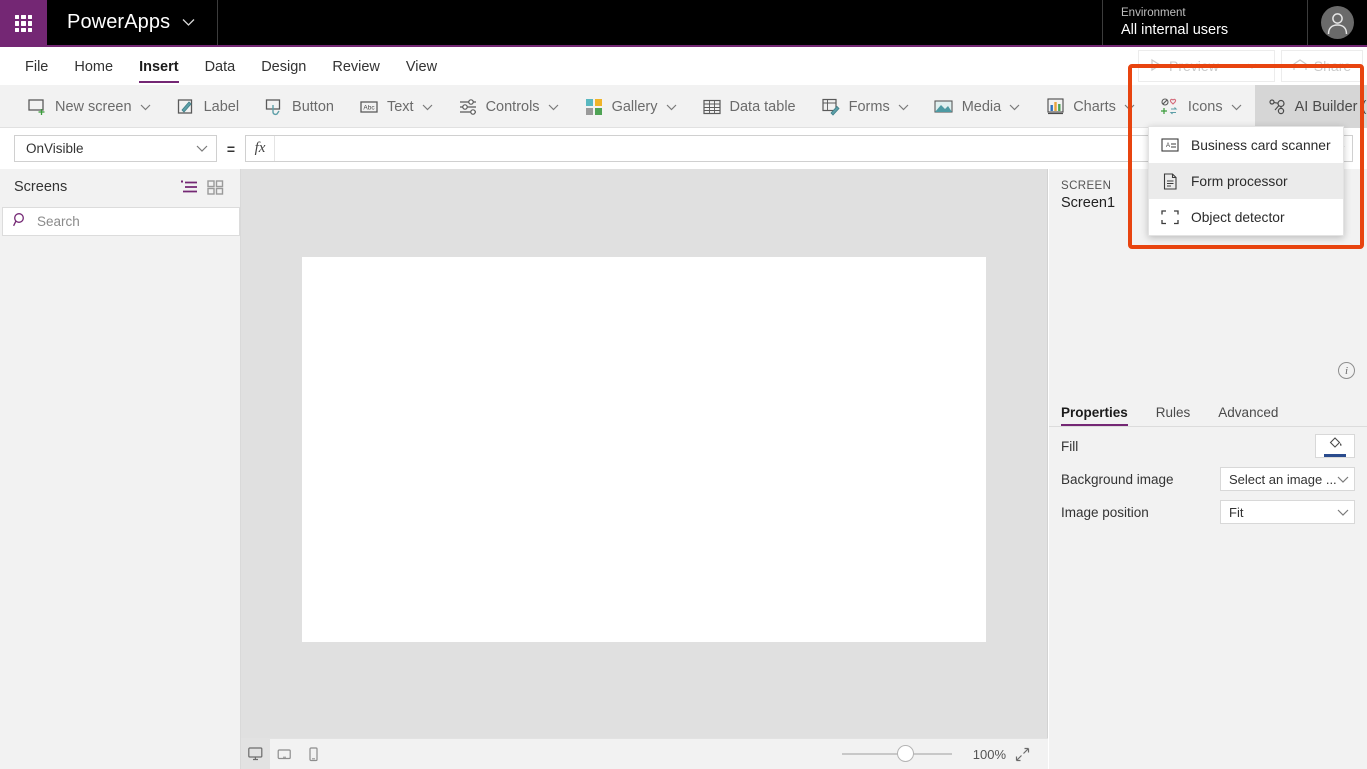 Image resolution: width=1367 pixels, height=769 pixels. Describe the element at coordinates (905, 753) in the screenshot. I see `zoom-slider-thumb` at that location.